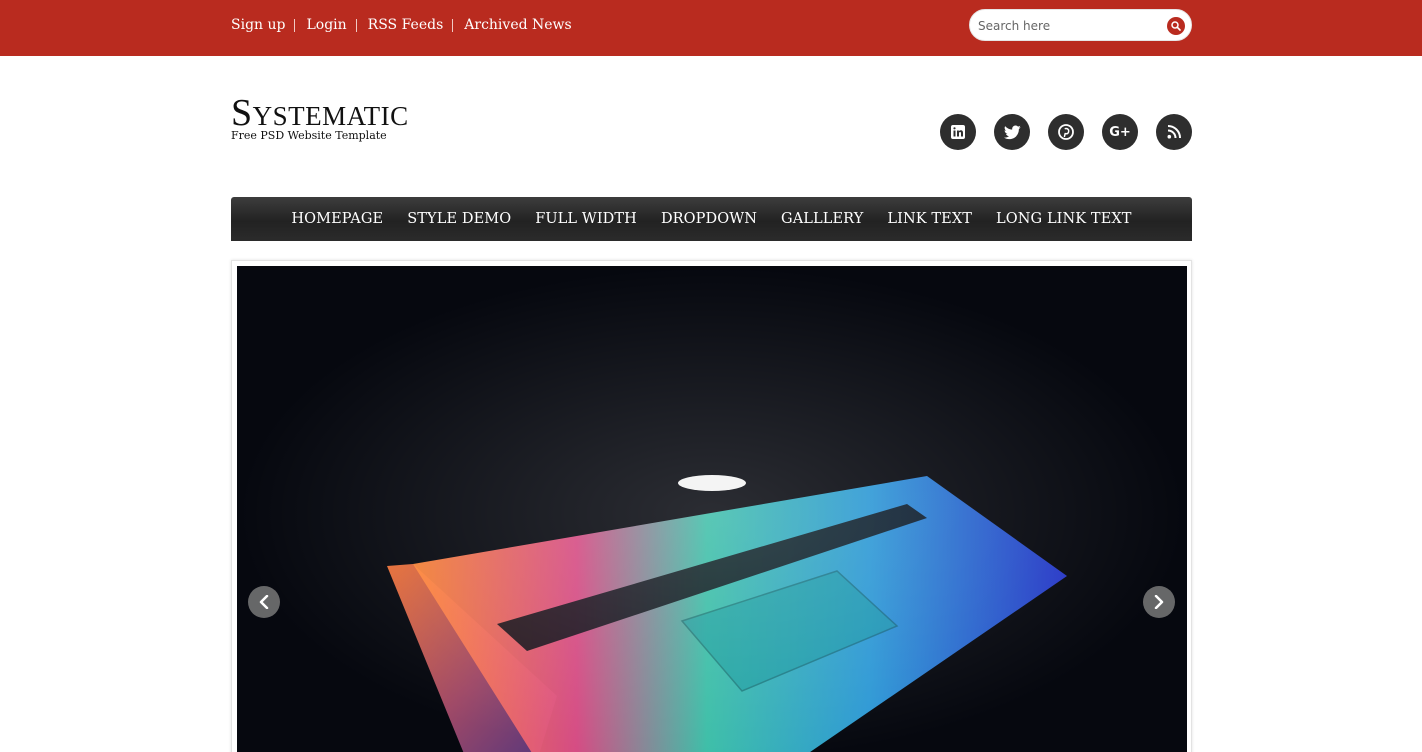 The width and height of the screenshot is (1422, 752). I want to click on slider-next-button, so click(1159, 602).